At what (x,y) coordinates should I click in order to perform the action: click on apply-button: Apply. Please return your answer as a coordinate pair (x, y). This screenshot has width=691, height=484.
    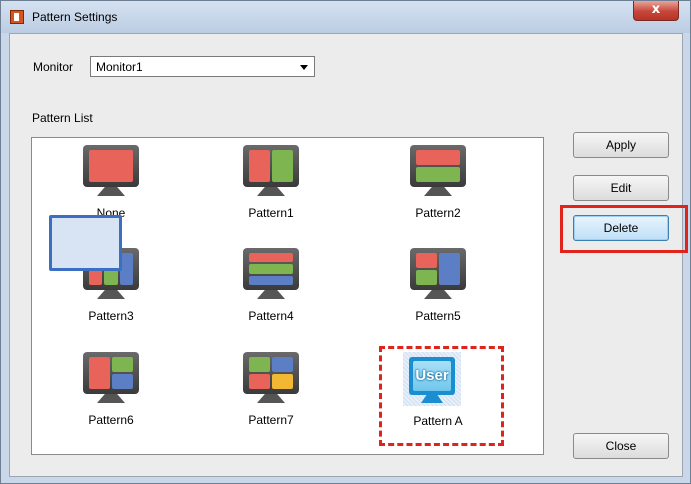
    Looking at the image, I should click on (621, 145).